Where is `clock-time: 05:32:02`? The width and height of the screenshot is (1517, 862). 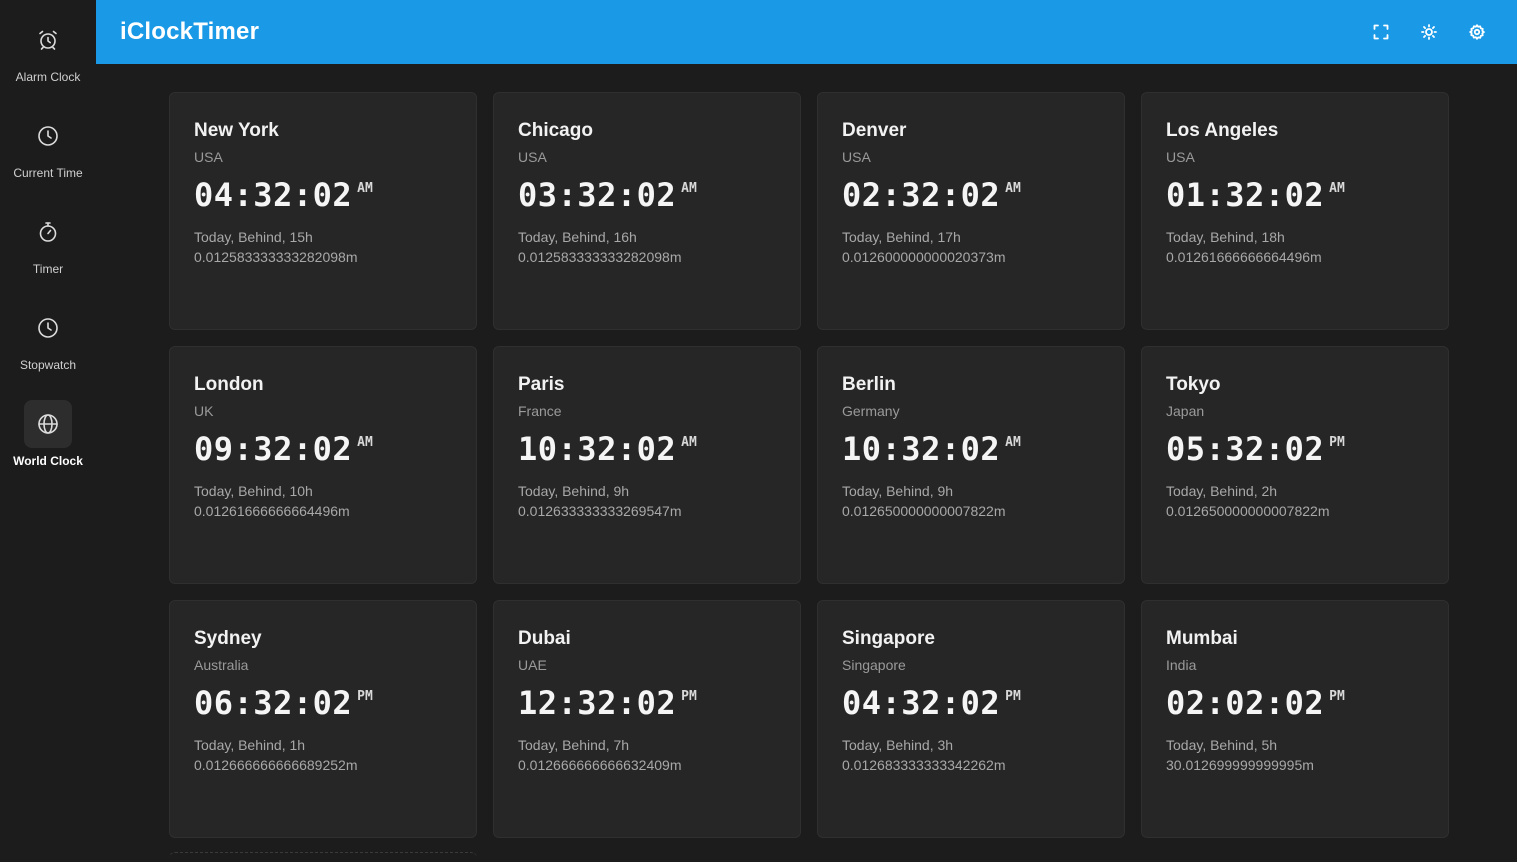 clock-time: 05:32:02 is located at coordinates (1245, 449).